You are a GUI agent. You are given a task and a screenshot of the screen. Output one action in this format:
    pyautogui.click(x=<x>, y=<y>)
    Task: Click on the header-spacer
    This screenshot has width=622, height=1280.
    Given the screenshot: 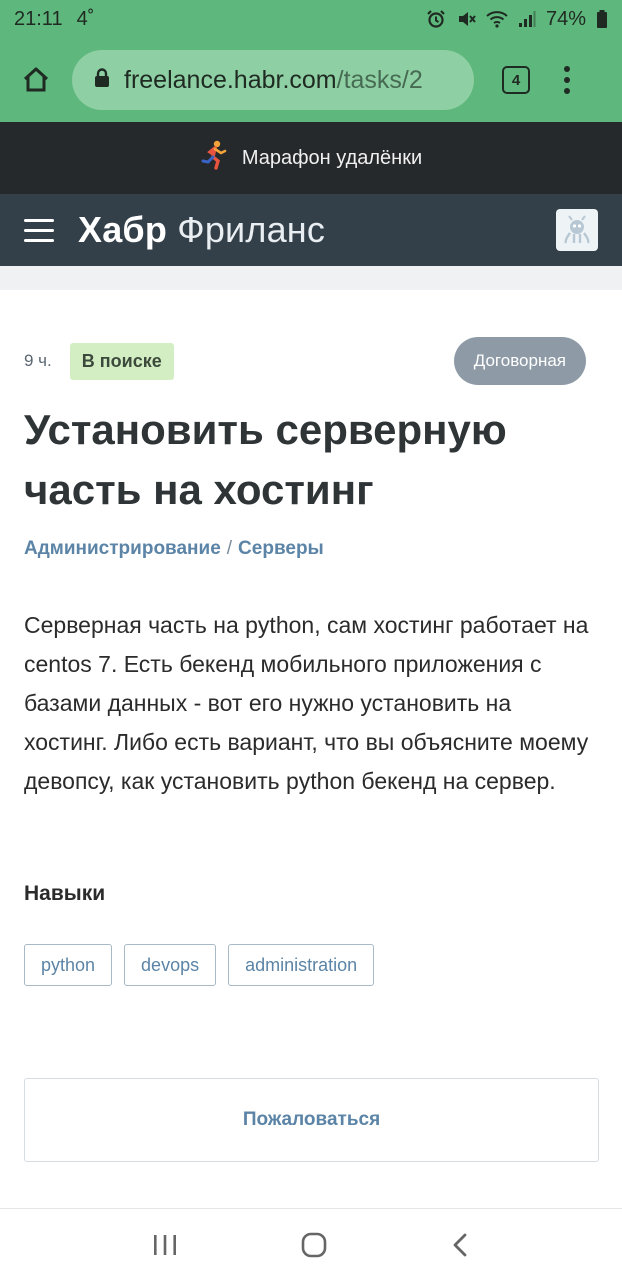 What is the action you would take?
    pyautogui.click(x=311, y=278)
    